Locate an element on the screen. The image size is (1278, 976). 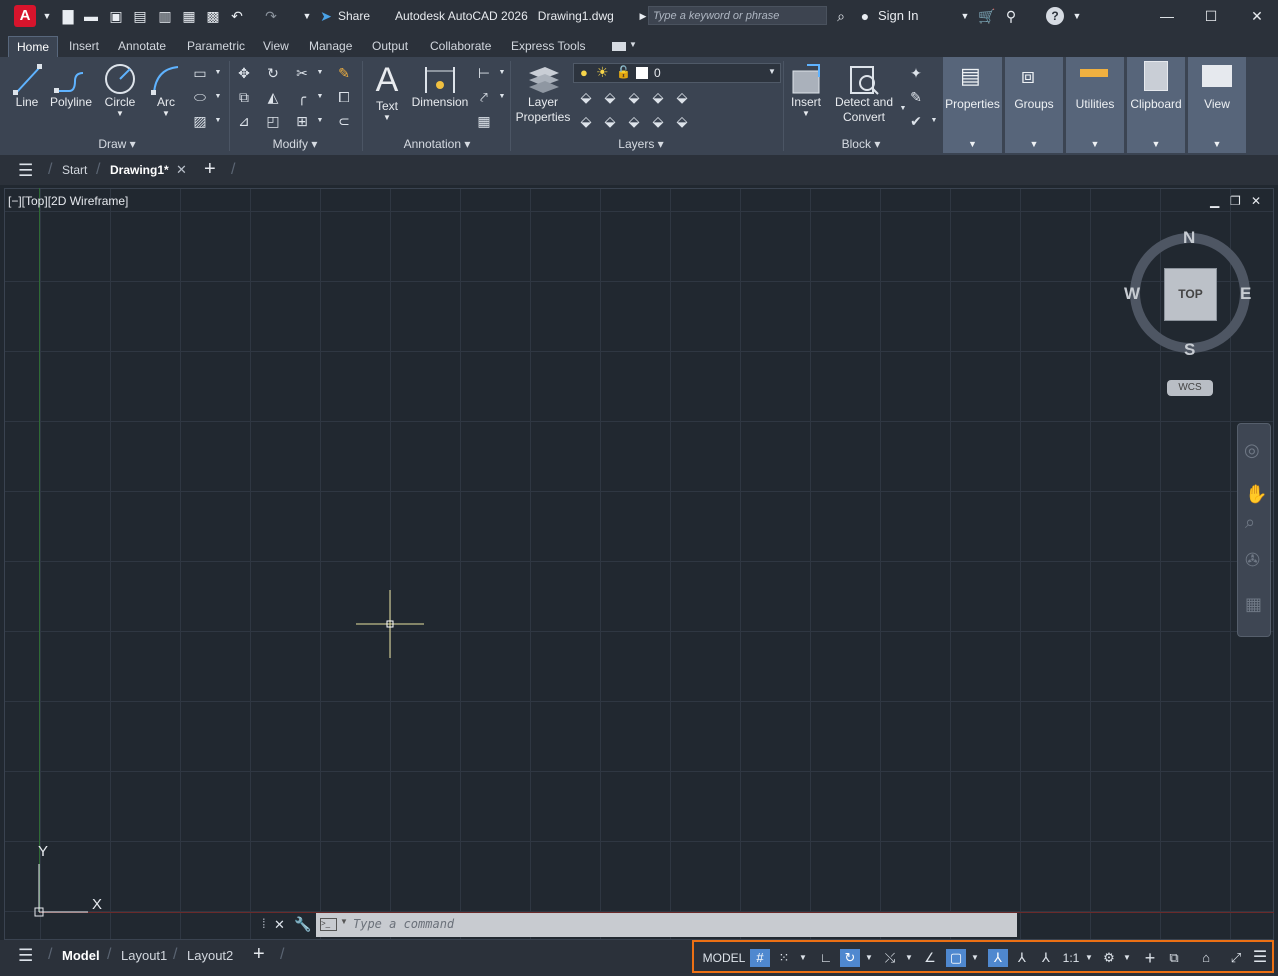
tab-model: Model is located at coordinates (81, 955).